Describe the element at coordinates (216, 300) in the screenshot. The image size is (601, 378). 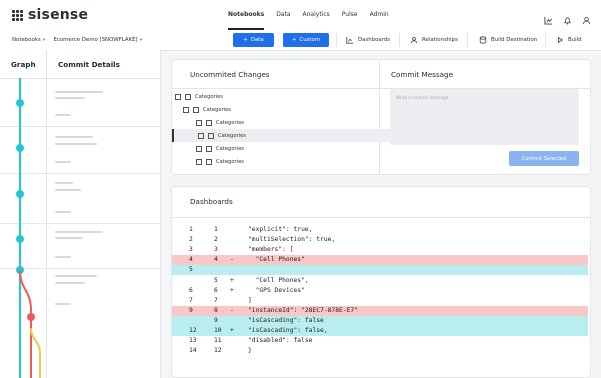
I see `new-line-number: 7` at that location.